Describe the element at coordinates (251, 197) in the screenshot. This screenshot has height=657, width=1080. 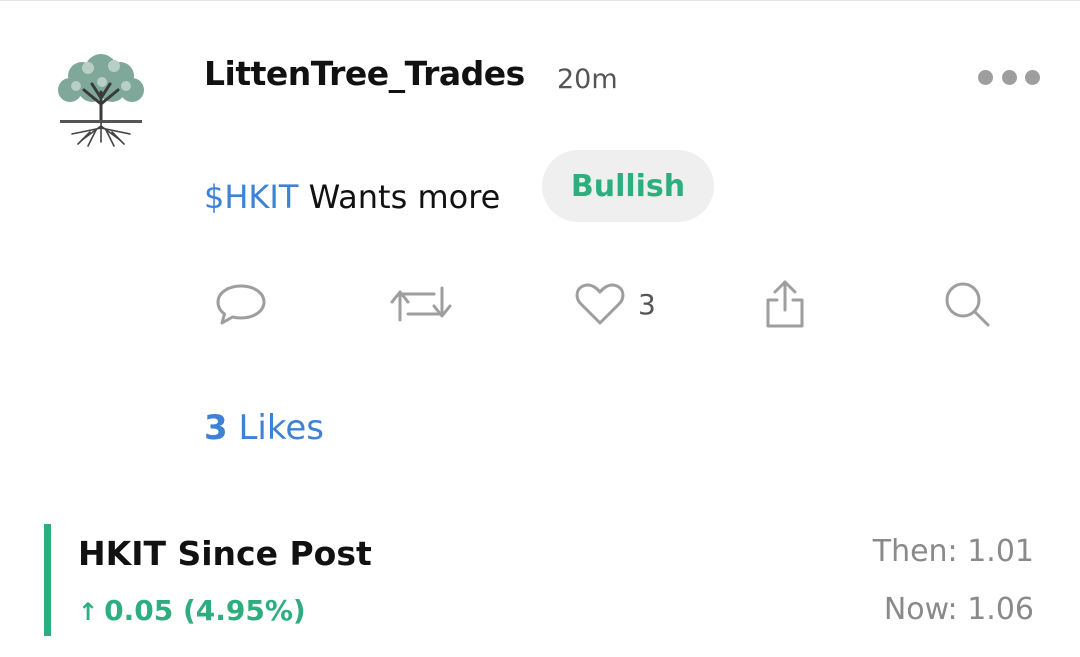
I see `cashtag-link: $HKIT` at that location.